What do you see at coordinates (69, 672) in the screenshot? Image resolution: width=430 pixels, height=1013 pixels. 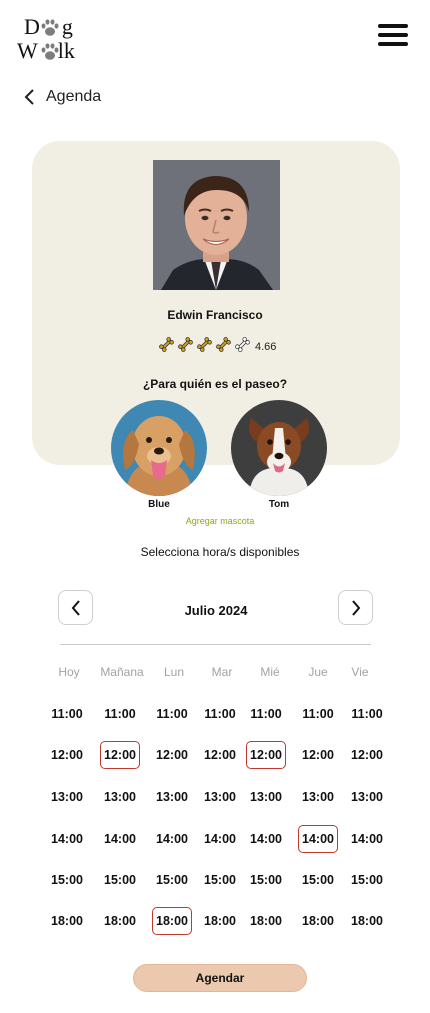 I see `day-label: Hoy` at bounding box center [69, 672].